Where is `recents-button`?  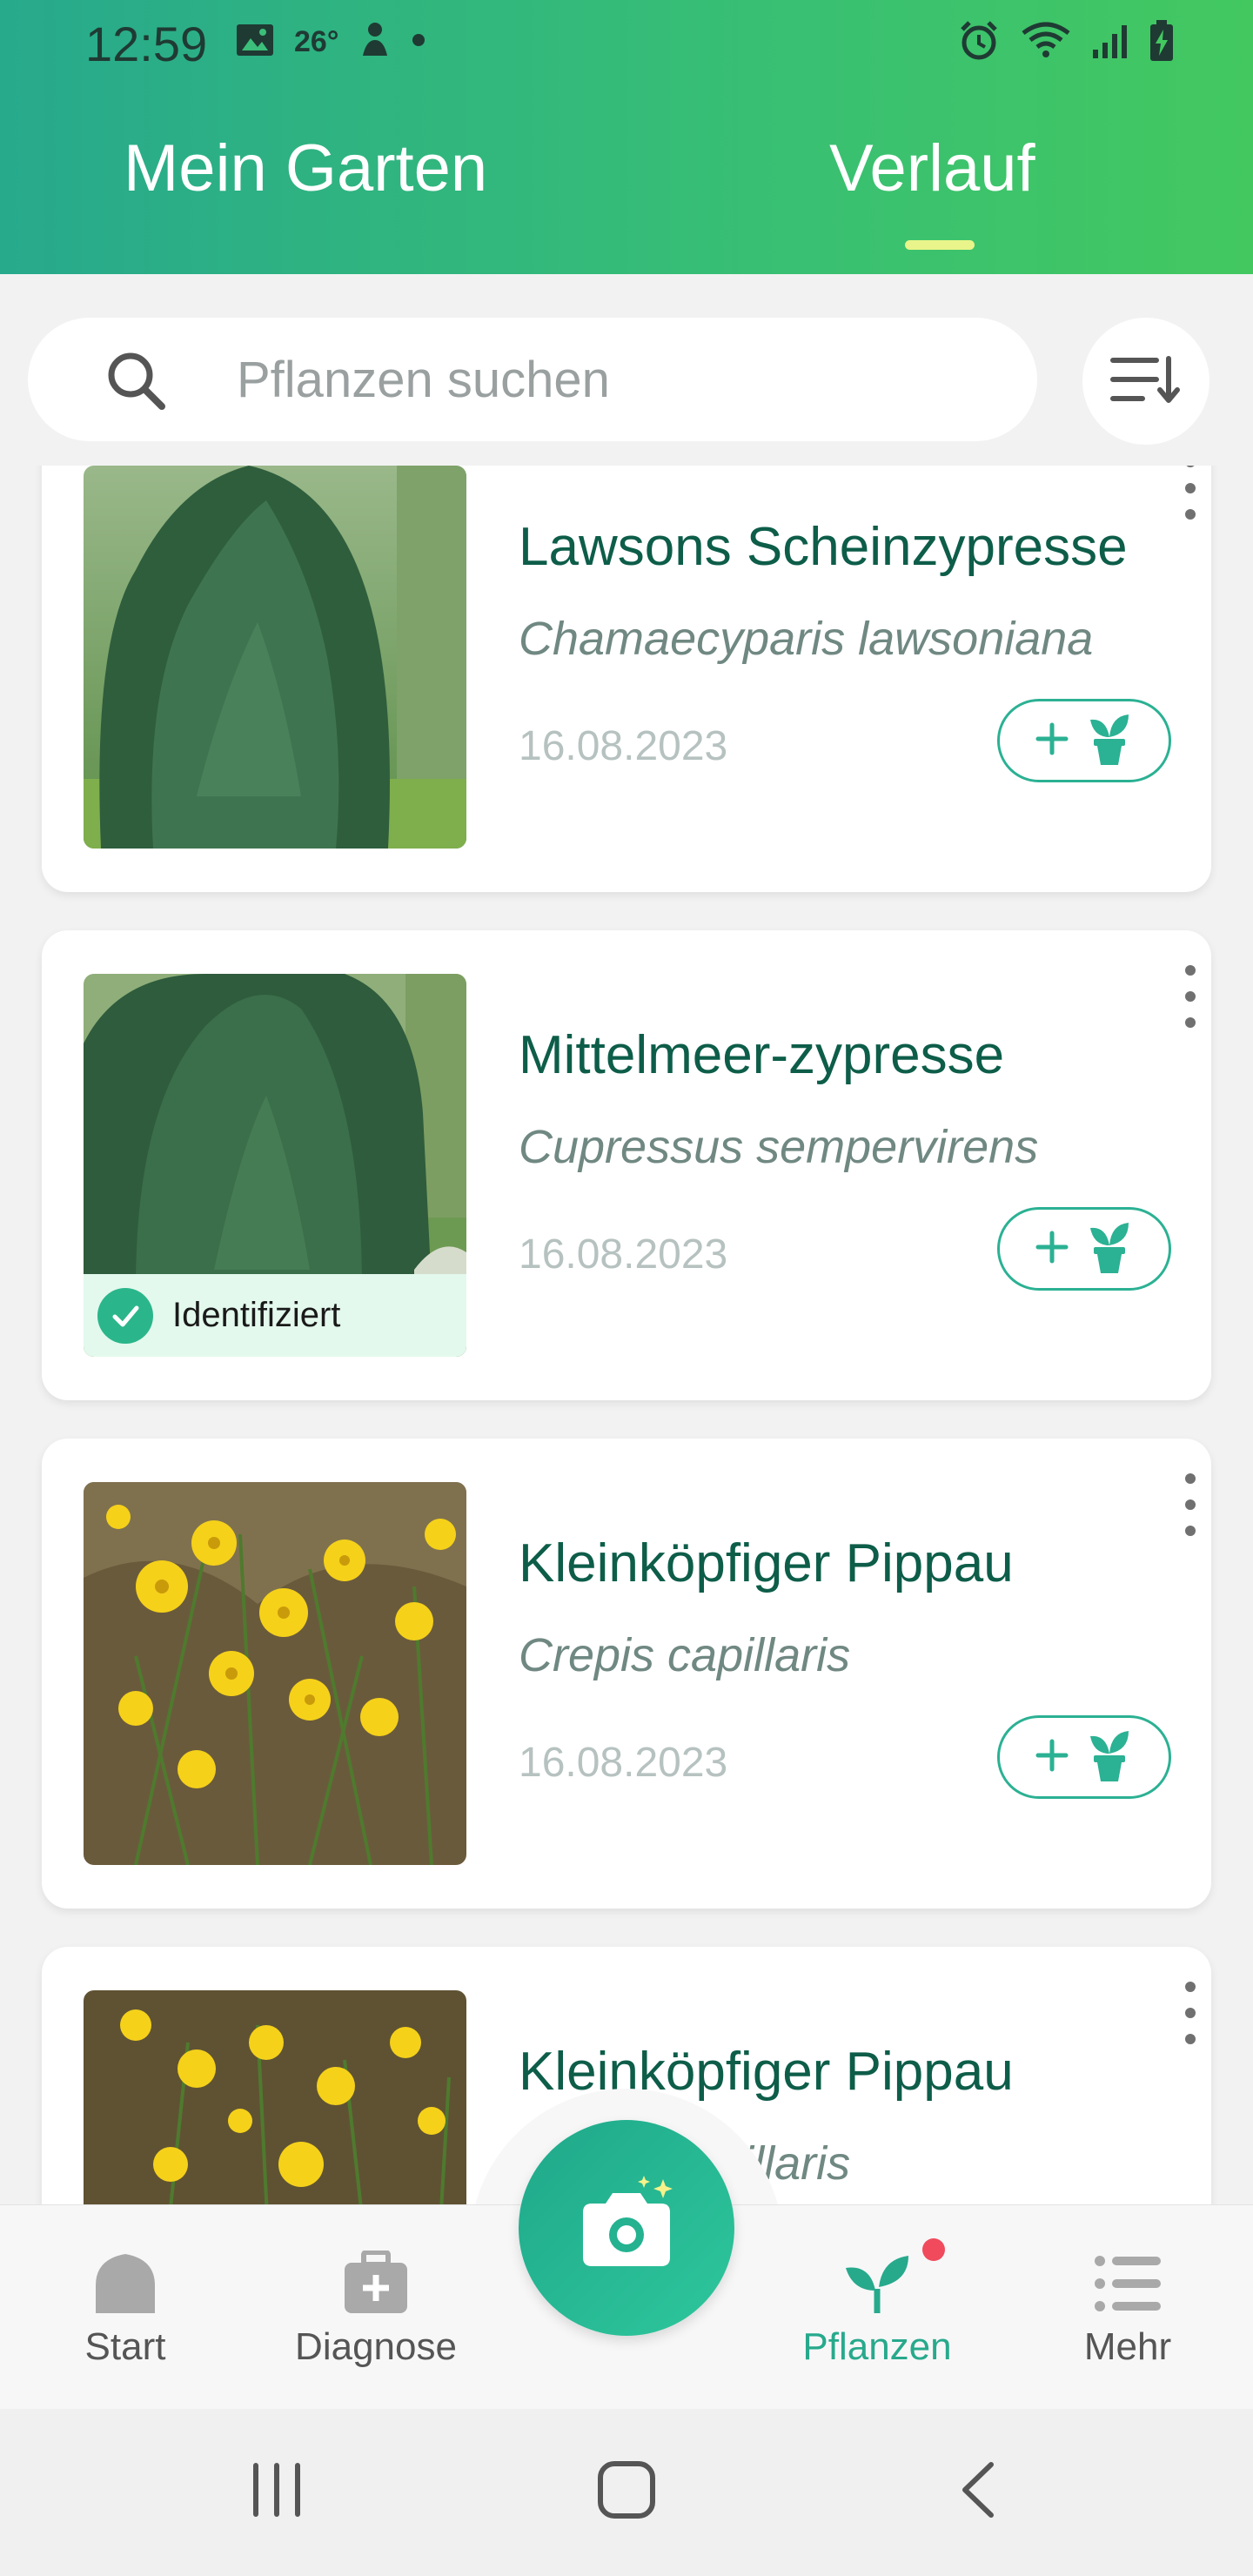 recents-button is located at coordinates (276, 2492).